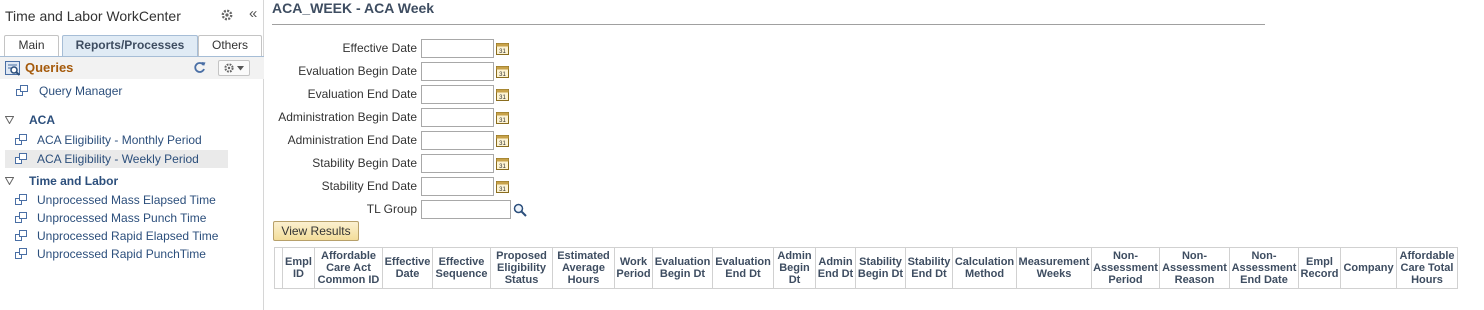  Describe the element at coordinates (457, 186) in the screenshot. I see `stability-end-date-field` at that location.